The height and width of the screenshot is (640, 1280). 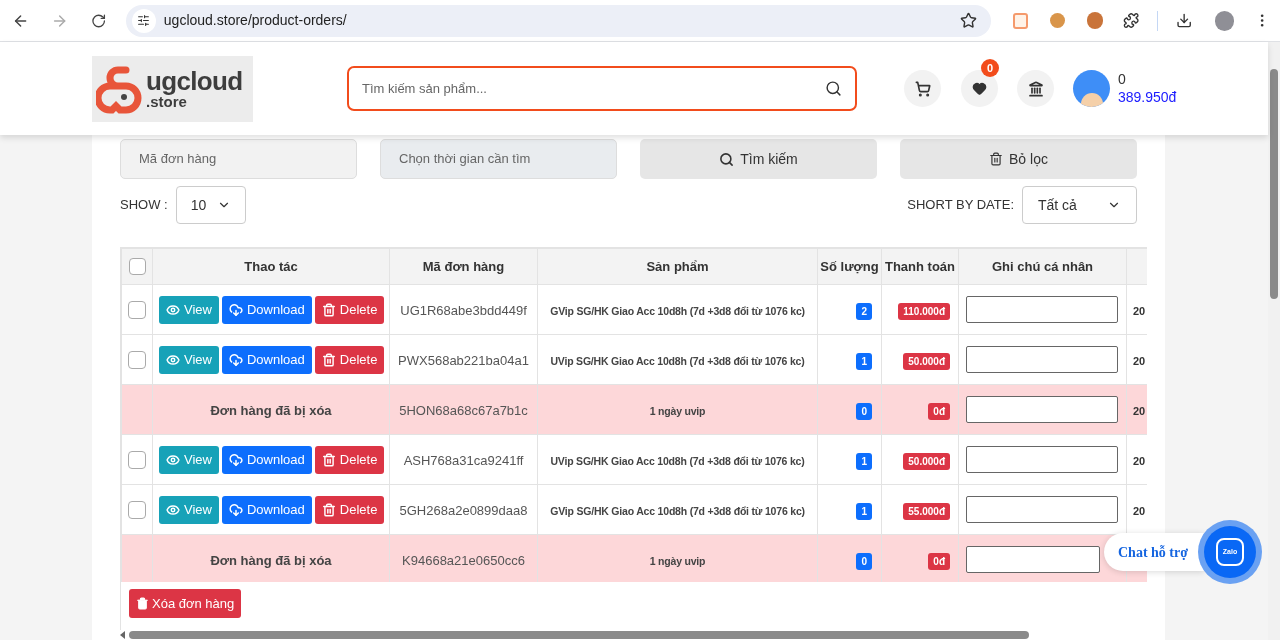 I want to click on download-icon, so click(x=1184, y=20).